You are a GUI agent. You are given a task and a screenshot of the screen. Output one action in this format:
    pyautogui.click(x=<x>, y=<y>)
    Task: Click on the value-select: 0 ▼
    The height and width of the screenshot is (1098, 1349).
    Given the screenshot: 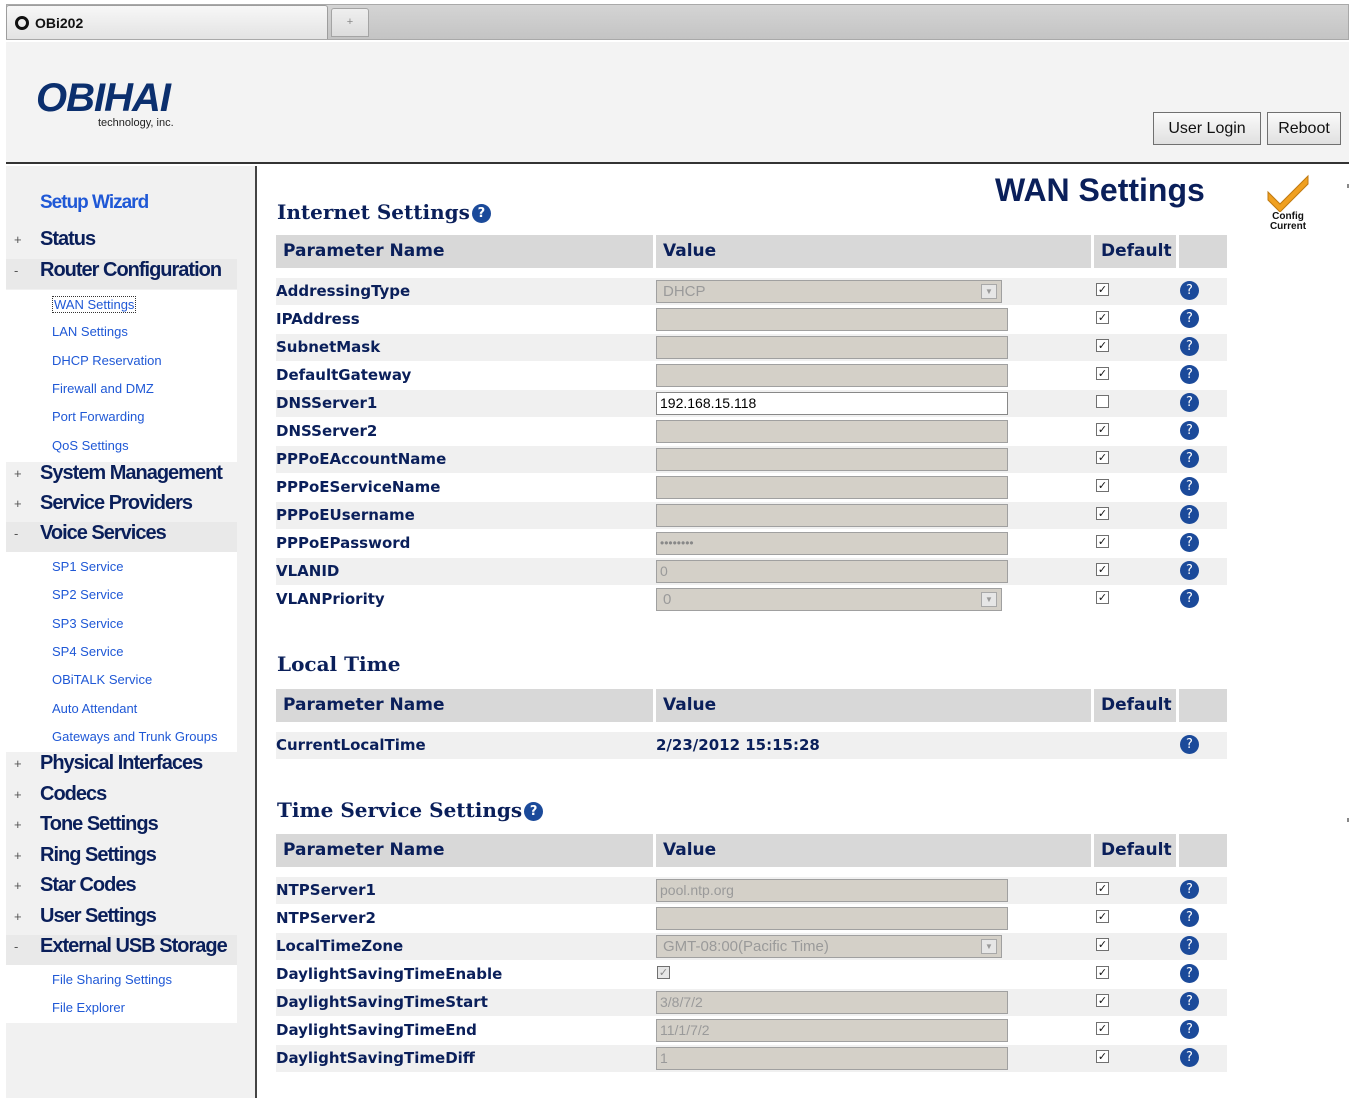 What is the action you would take?
    pyautogui.click(x=829, y=599)
    